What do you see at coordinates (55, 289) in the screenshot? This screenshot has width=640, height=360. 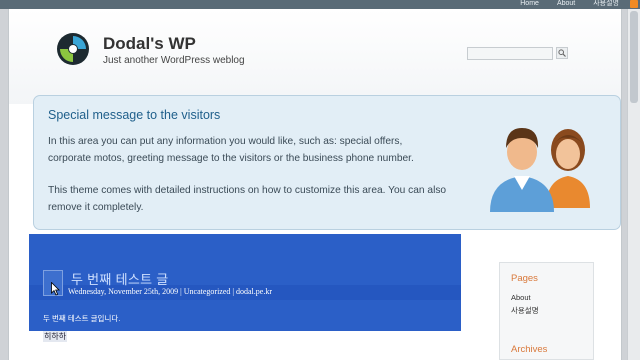 I see `mouse-cursor-icon` at bounding box center [55, 289].